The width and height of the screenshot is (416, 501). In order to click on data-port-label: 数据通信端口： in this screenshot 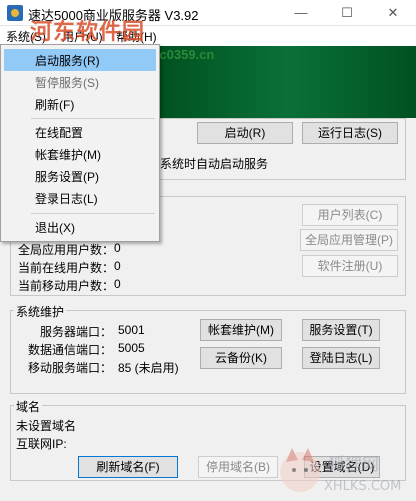, I will do `click(70, 350)`.